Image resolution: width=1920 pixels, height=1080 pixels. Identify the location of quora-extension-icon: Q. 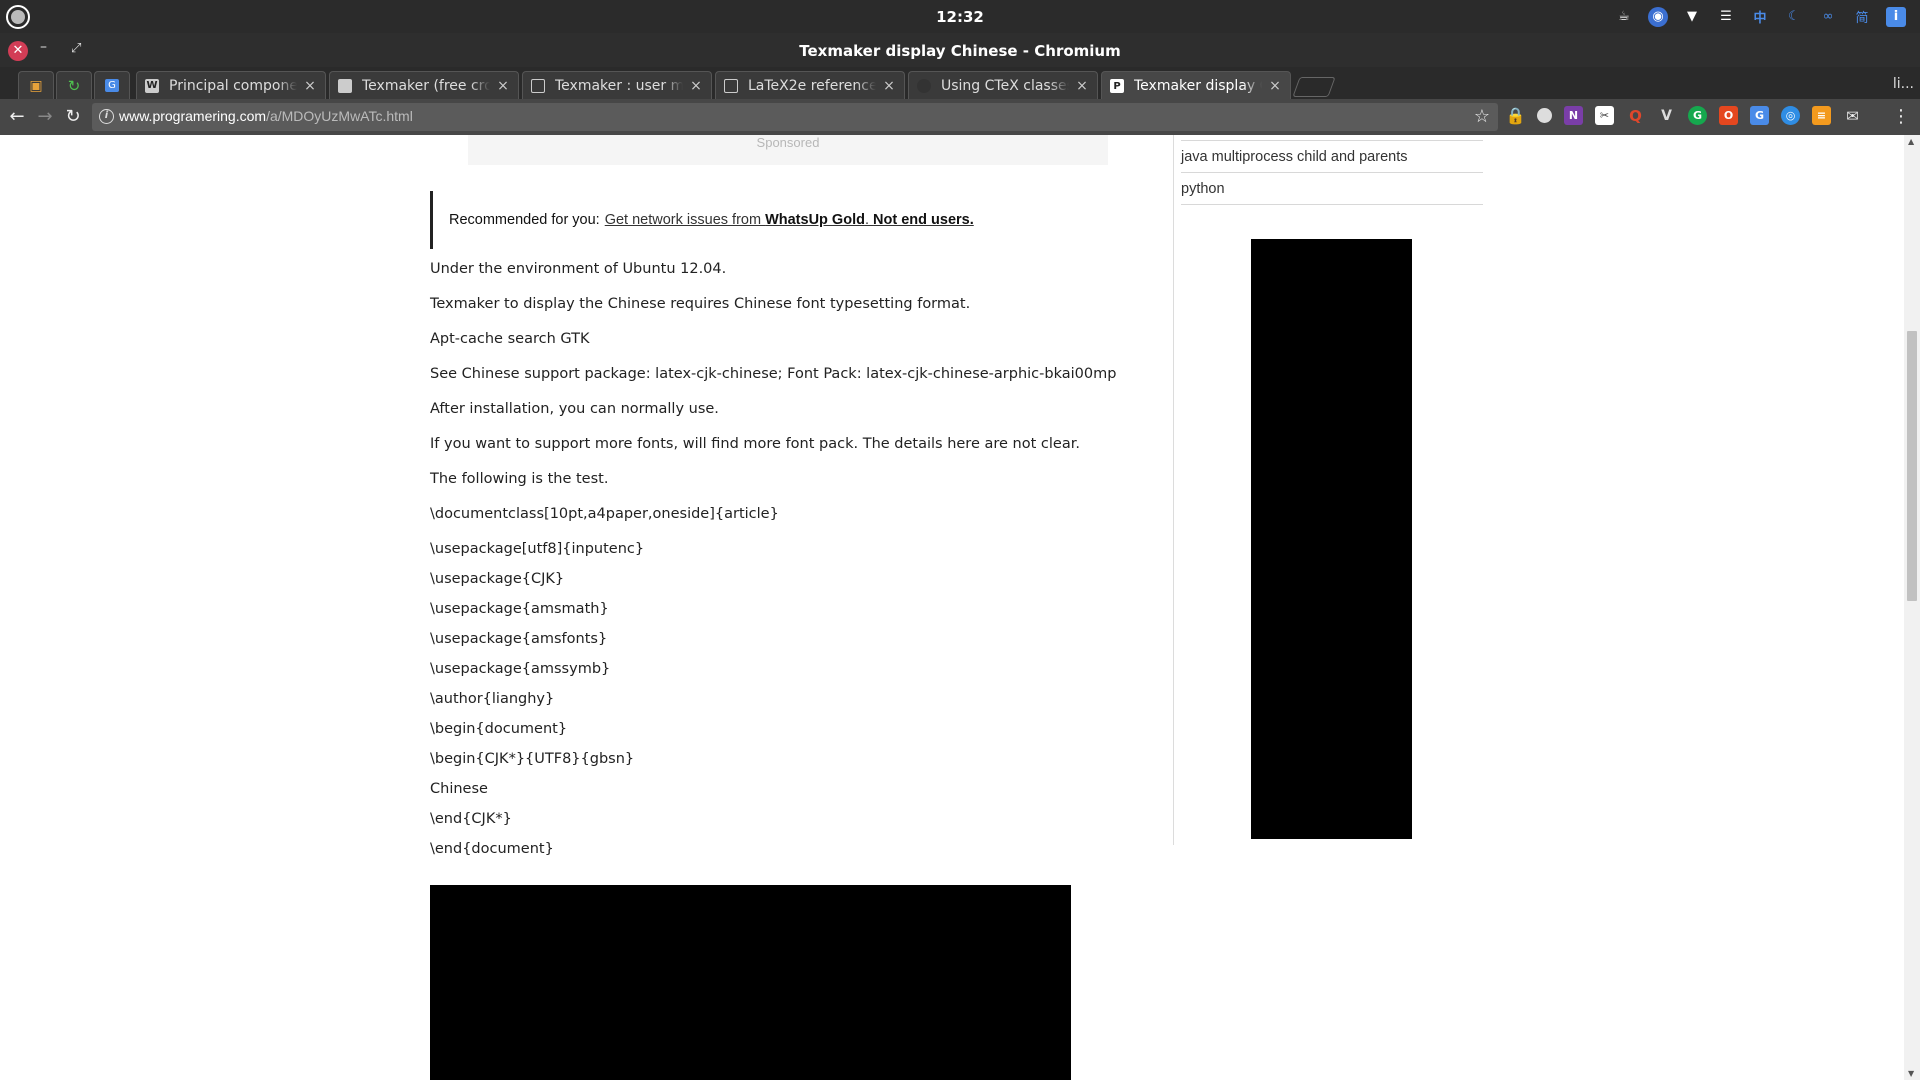
(1635, 115).